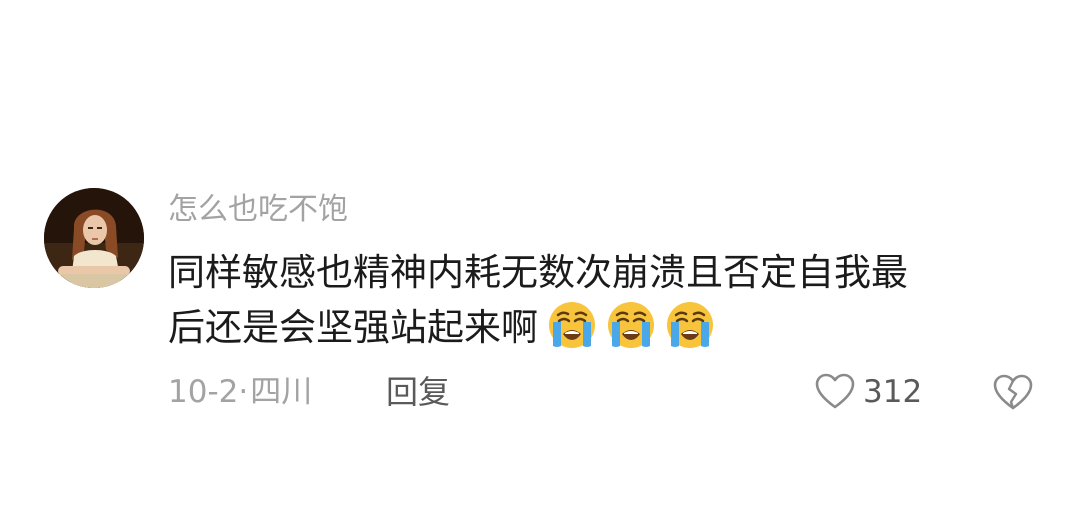 The height and width of the screenshot is (514, 1080). What do you see at coordinates (598, 327) in the screenshot?
I see `comment-text-line: 后还是会坚强站起来啊` at bounding box center [598, 327].